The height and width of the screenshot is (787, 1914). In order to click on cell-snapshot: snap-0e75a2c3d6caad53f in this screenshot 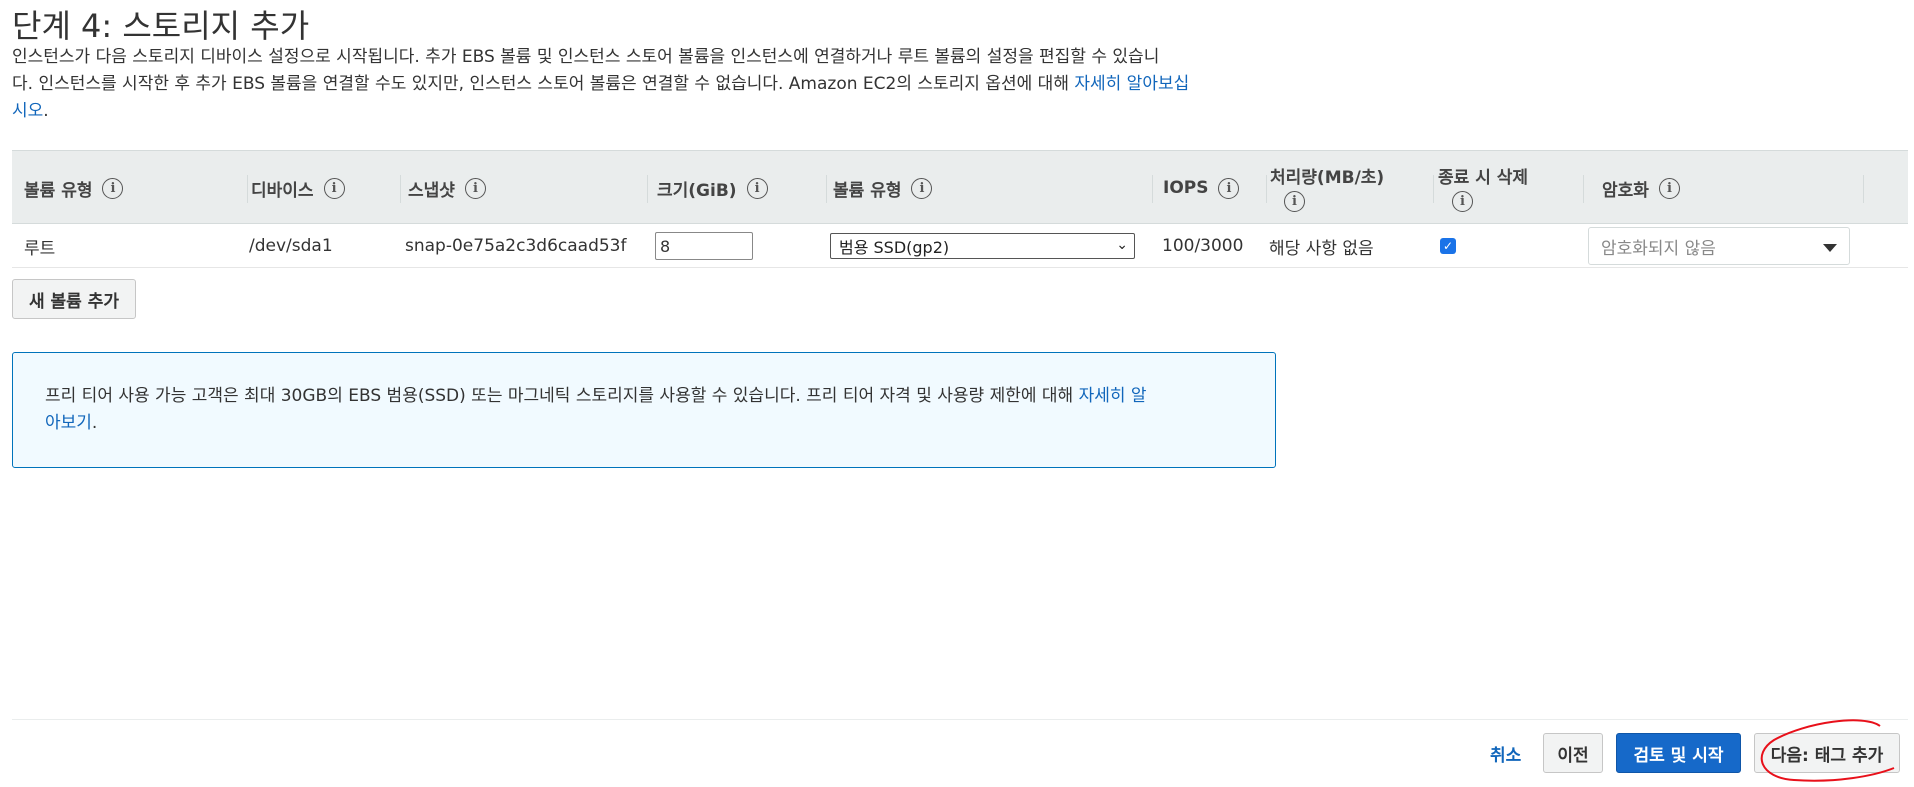, I will do `click(516, 246)`.